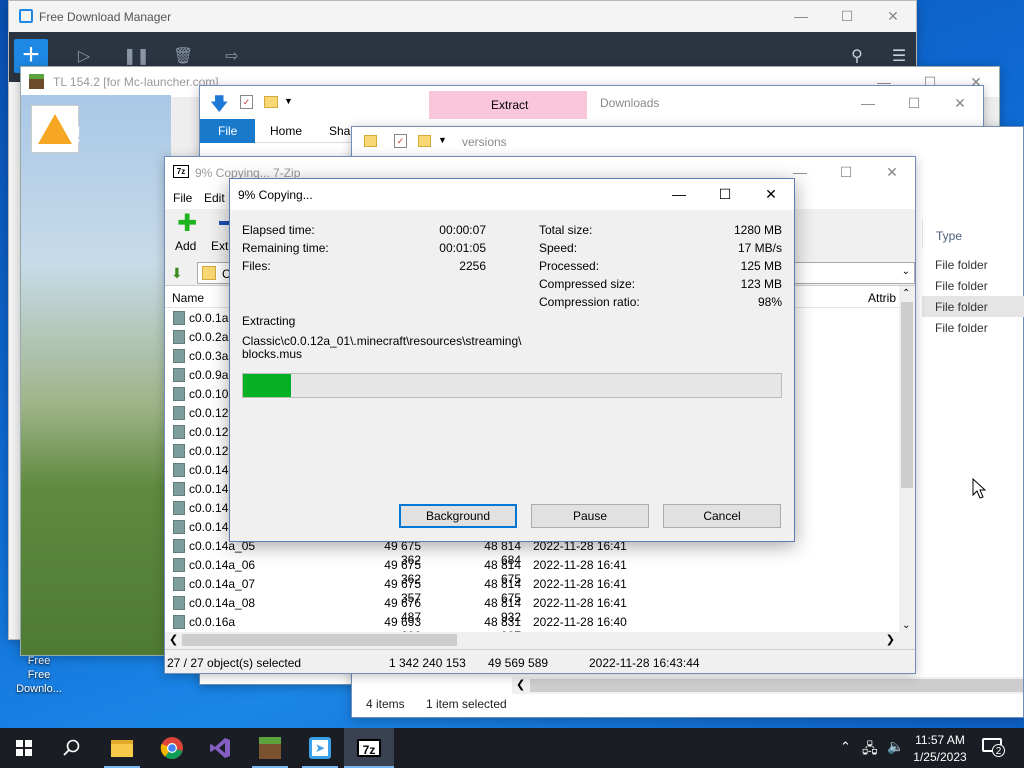 The width and height of the screenshot is (1024, 768). Describe the element at coordinates (286, 131) in the screenshot. I see `tab-home: Home` at that location.